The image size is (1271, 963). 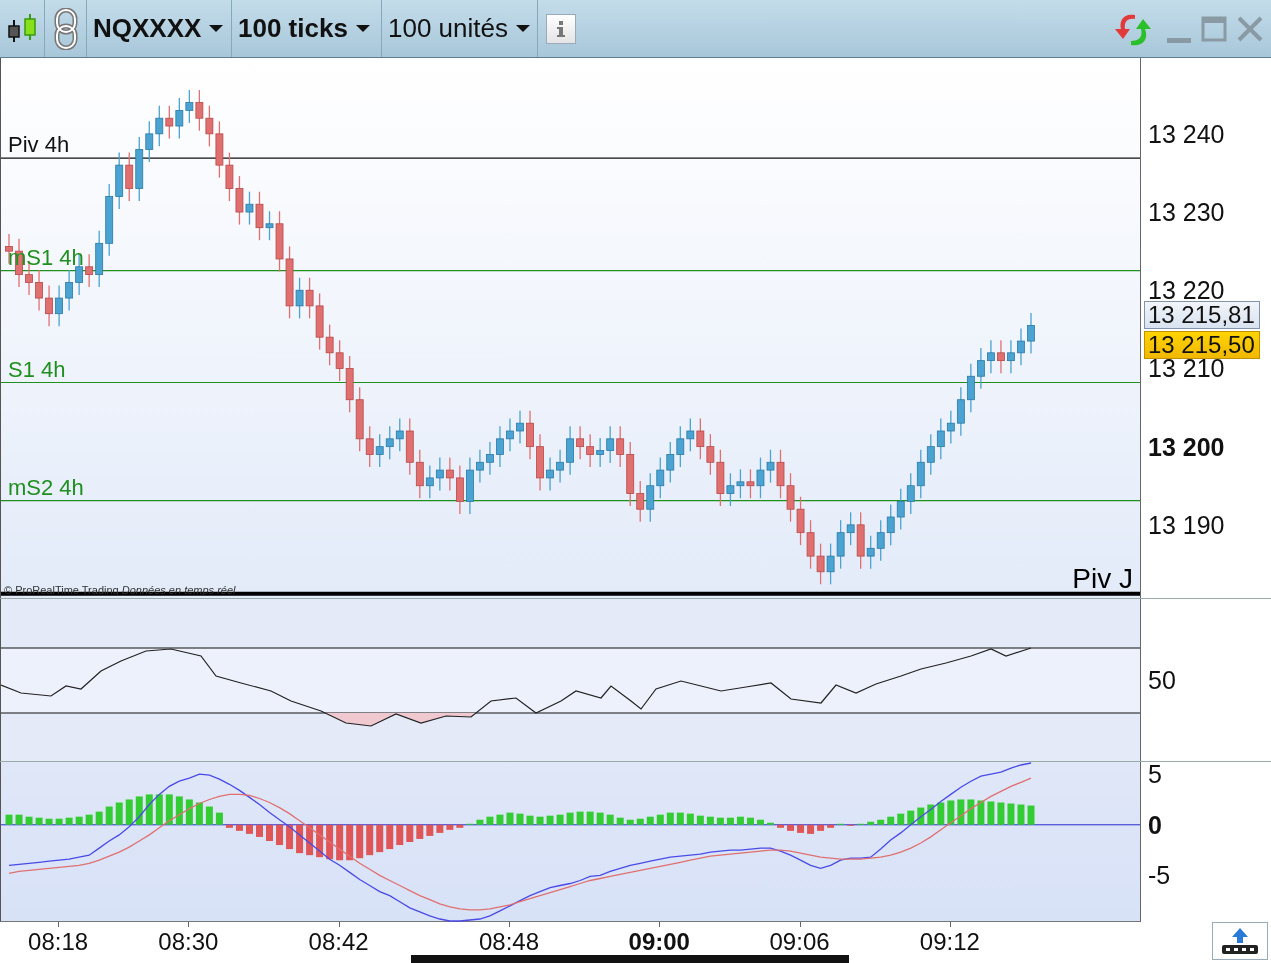 What do you see at coordinates (949, 942) in the screenshot?
I see `time-axis-label: 09:12` at bounding box center [949, 942].